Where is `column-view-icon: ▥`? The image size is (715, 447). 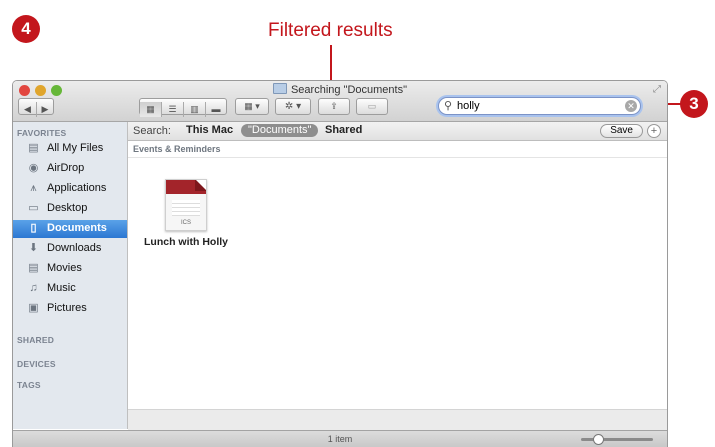 column-view-icon: ▥ is located at coordinates (195, 109).